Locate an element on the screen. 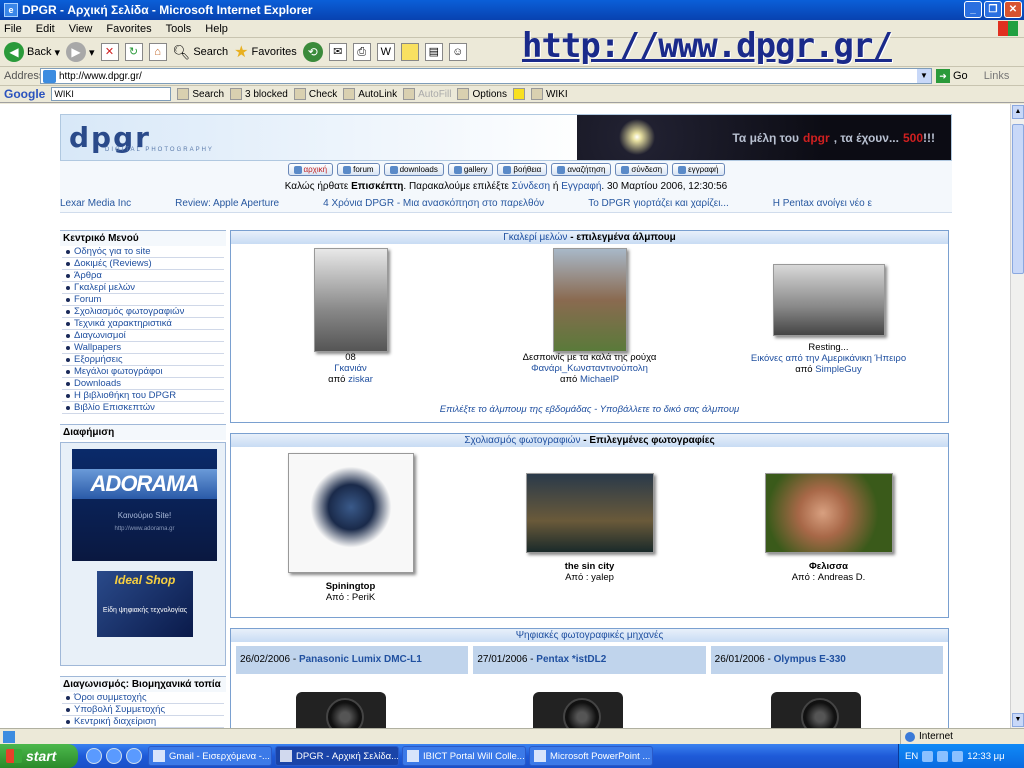  menu-item: Οδηγός για το site is located at coordinates (143, 252).